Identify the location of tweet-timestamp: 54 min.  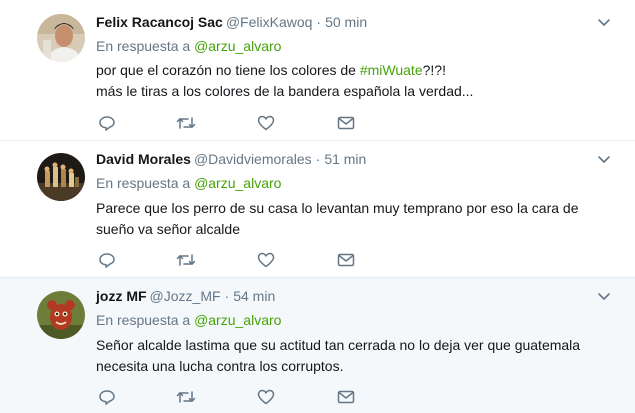
(254, 296).